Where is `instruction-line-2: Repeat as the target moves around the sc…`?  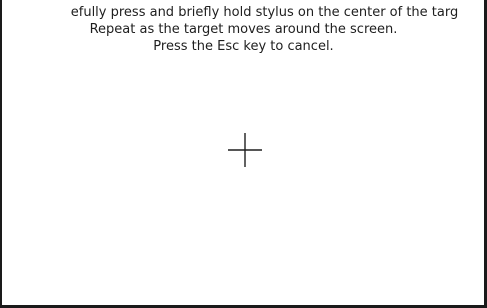
instruction-line-2: Repeat as the target moves around the sc… is located at coordinates (243, 29).